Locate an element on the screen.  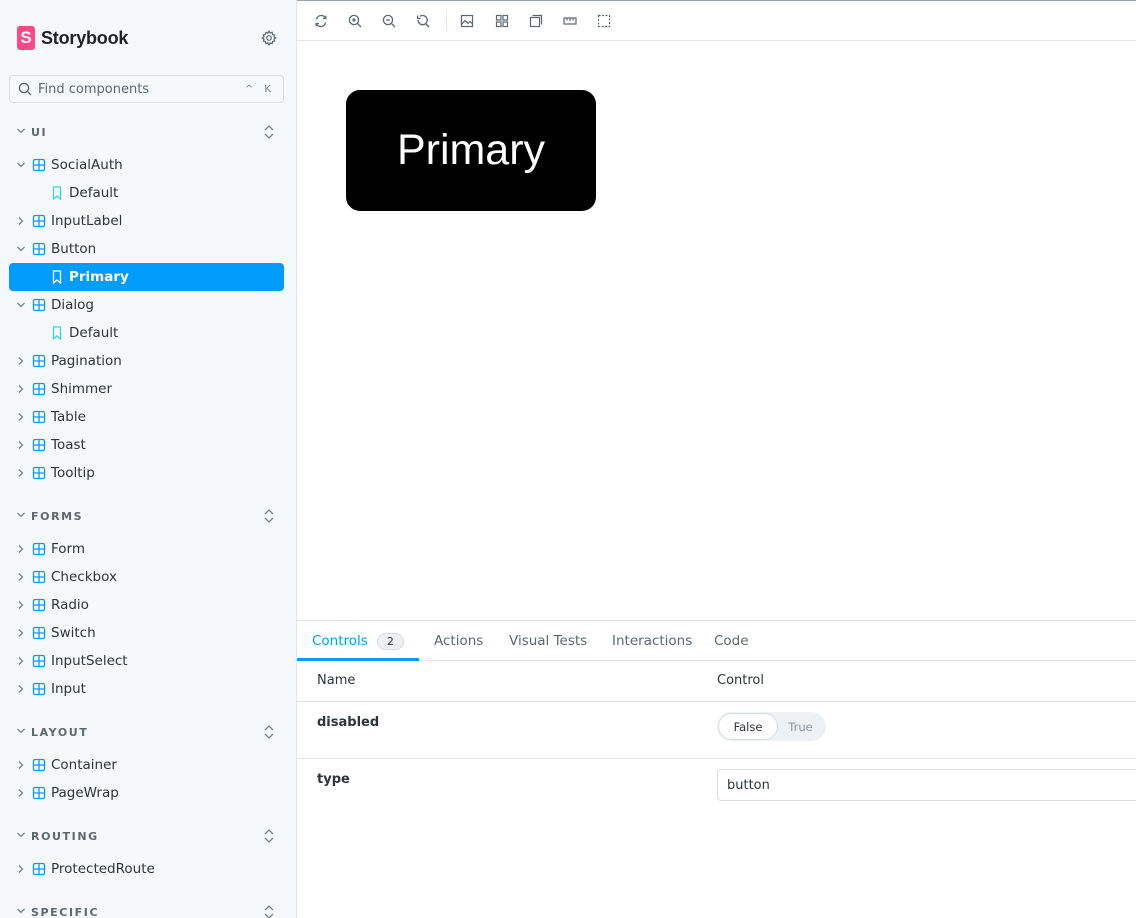
component-item-radio: Radio is located at coordinates (146, 605).